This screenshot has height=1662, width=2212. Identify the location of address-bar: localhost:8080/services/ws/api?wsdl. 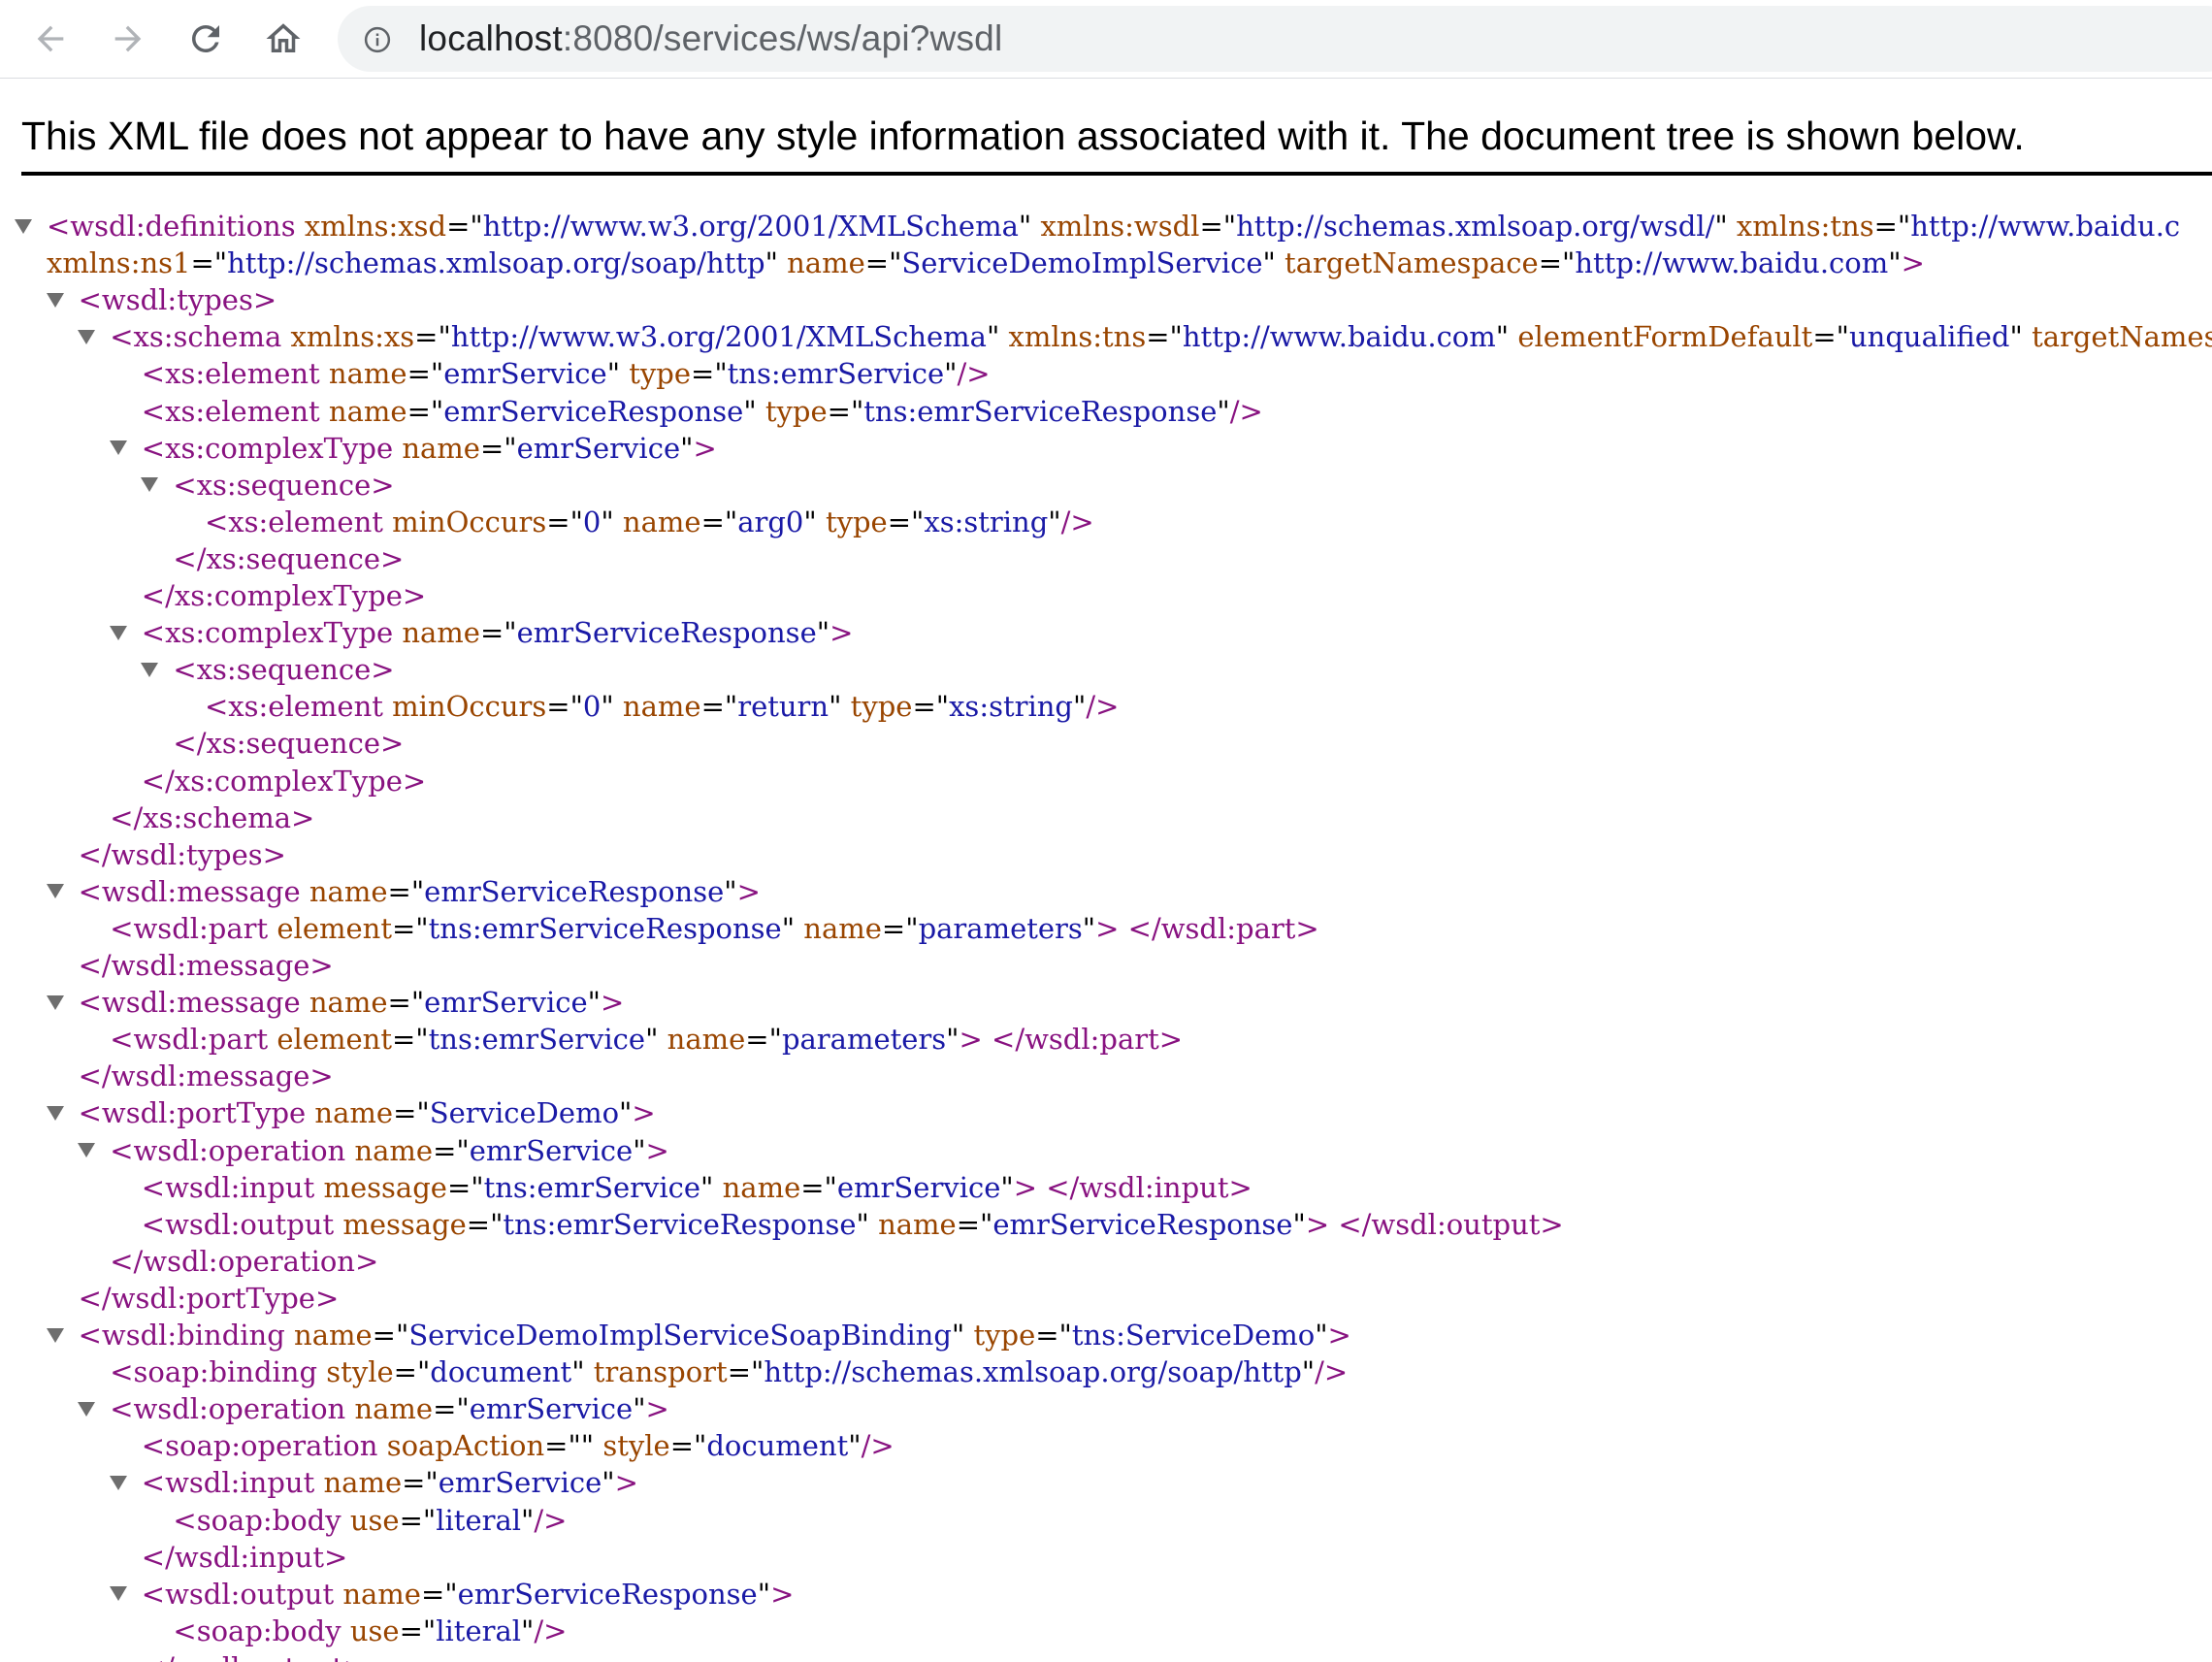
(1275, 39).